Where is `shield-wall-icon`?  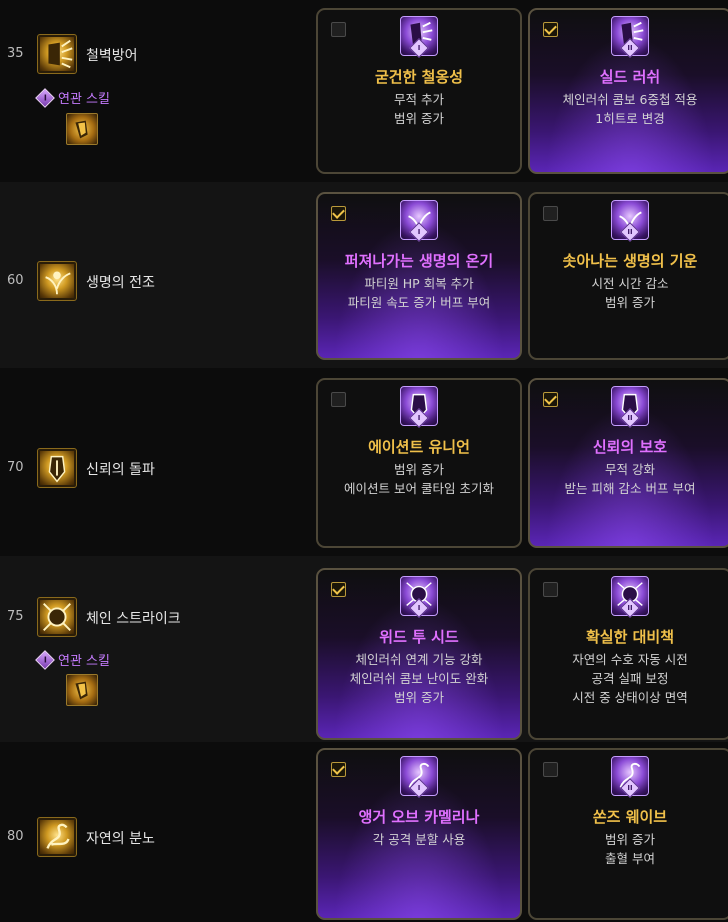 shield-wall-icon is located at coordinates (57, 54).